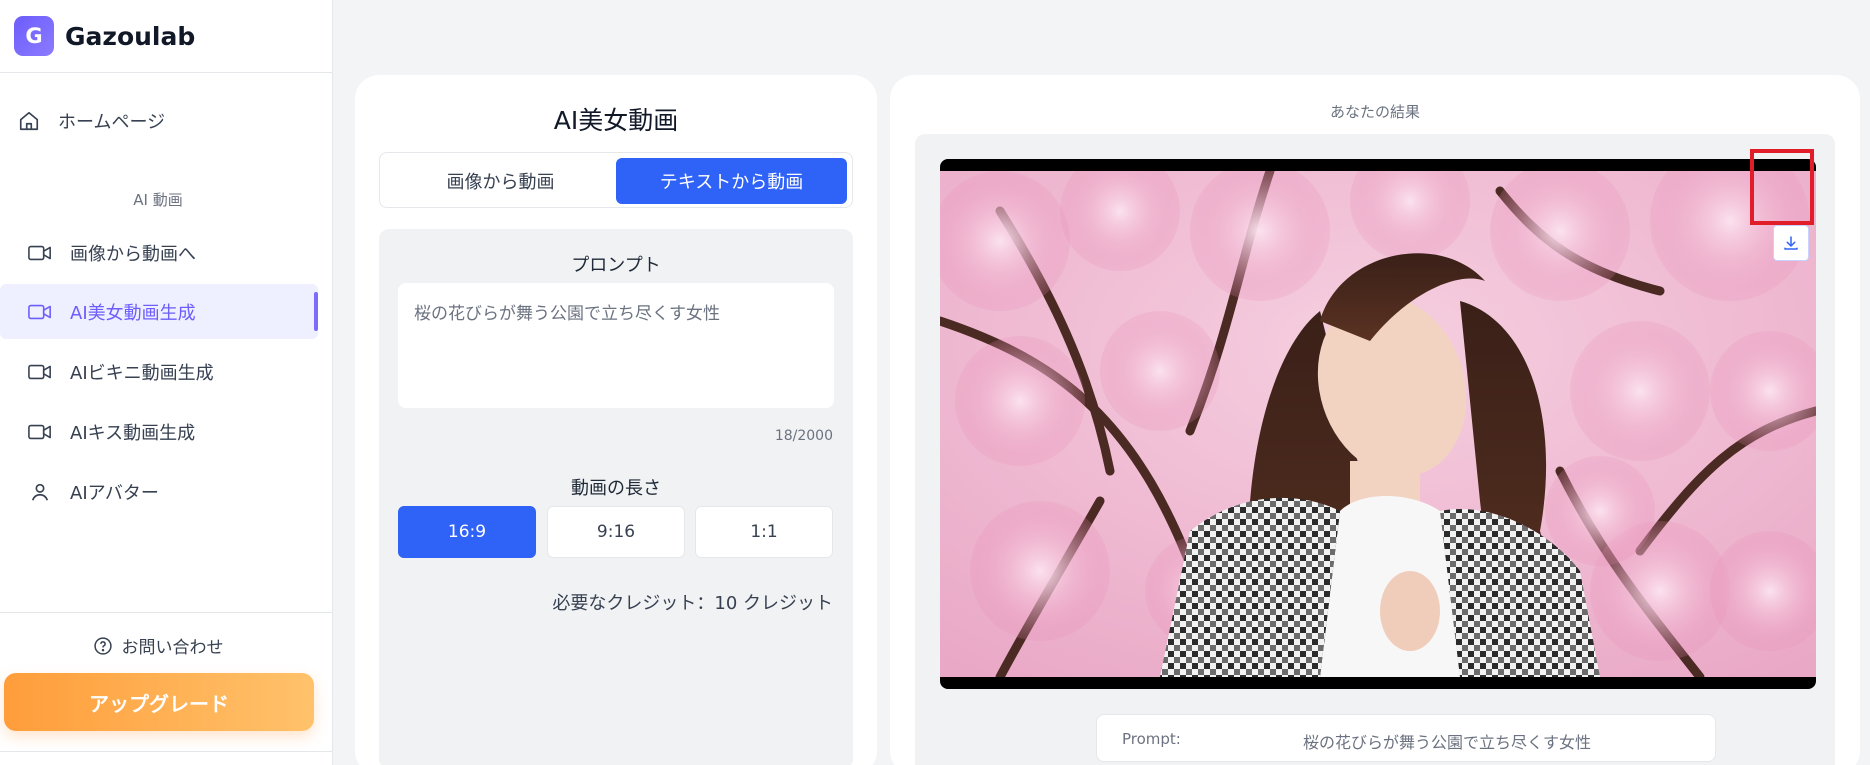 The width and height of the screenshot is (1870, 765). I want to click on tab-text-to-video: テキストから動画, so click(731, 181).